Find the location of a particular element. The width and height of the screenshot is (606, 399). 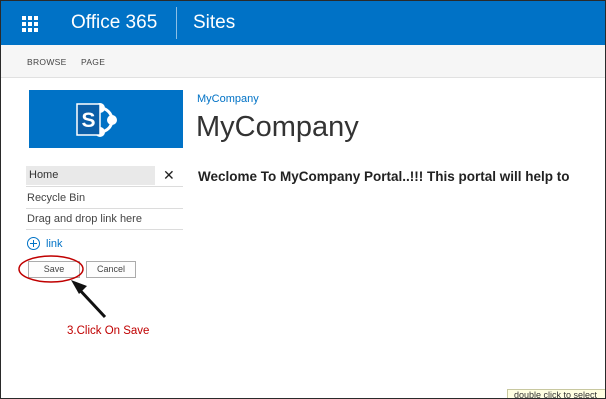

annotation-instruction: 3.Click On Save is located at coordinates (108, 331).